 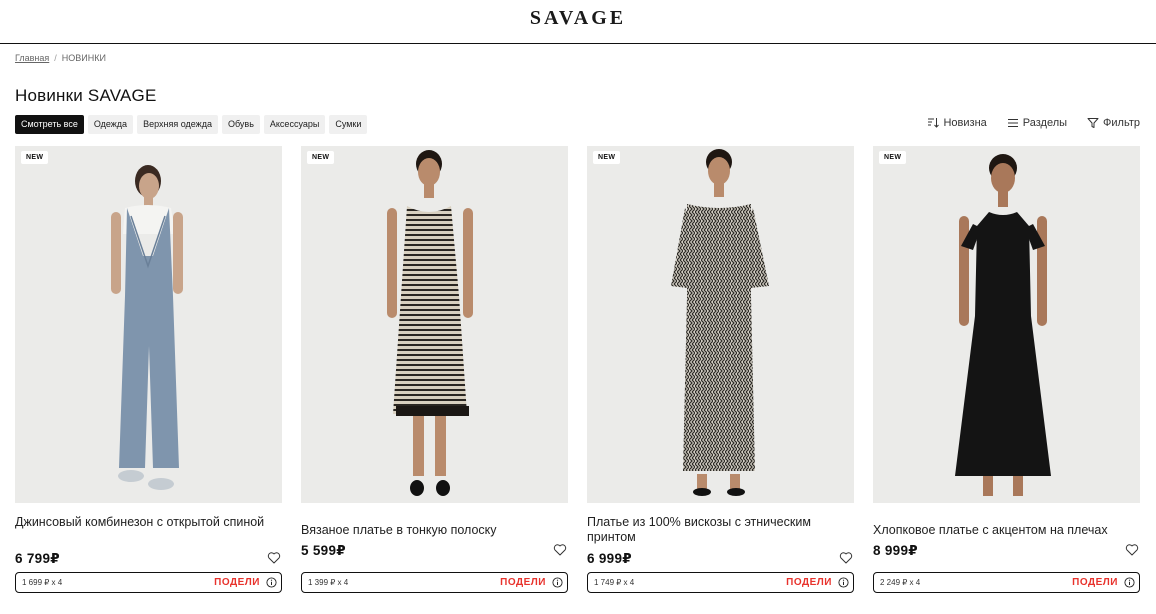 I want to click on breadcrumb: Главная / НОВИНКИ, so click(x=60, y=58).